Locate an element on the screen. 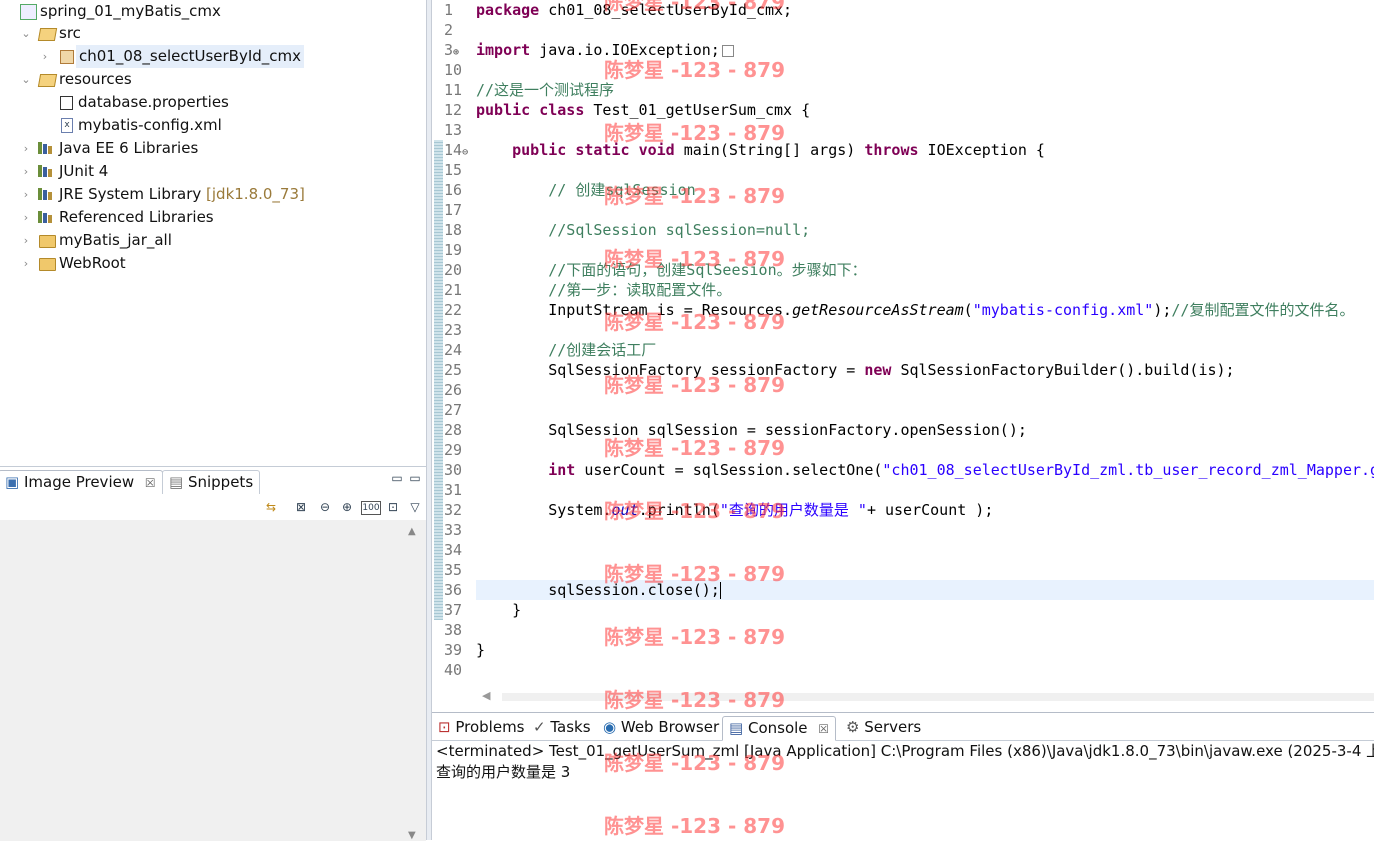 This screenshot has width=1374, height=841. tree-item-mybatis-config: x mybatis-config.xml is located at coordinates (213, 125).